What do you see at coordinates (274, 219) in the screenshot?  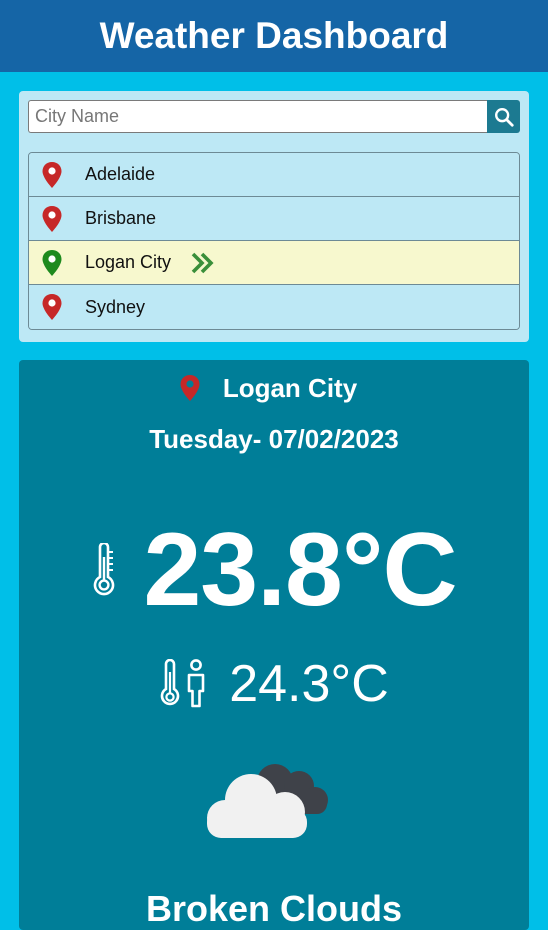 I see `city-item-brisbane: Brisbane` at bounding box center [274, 219].